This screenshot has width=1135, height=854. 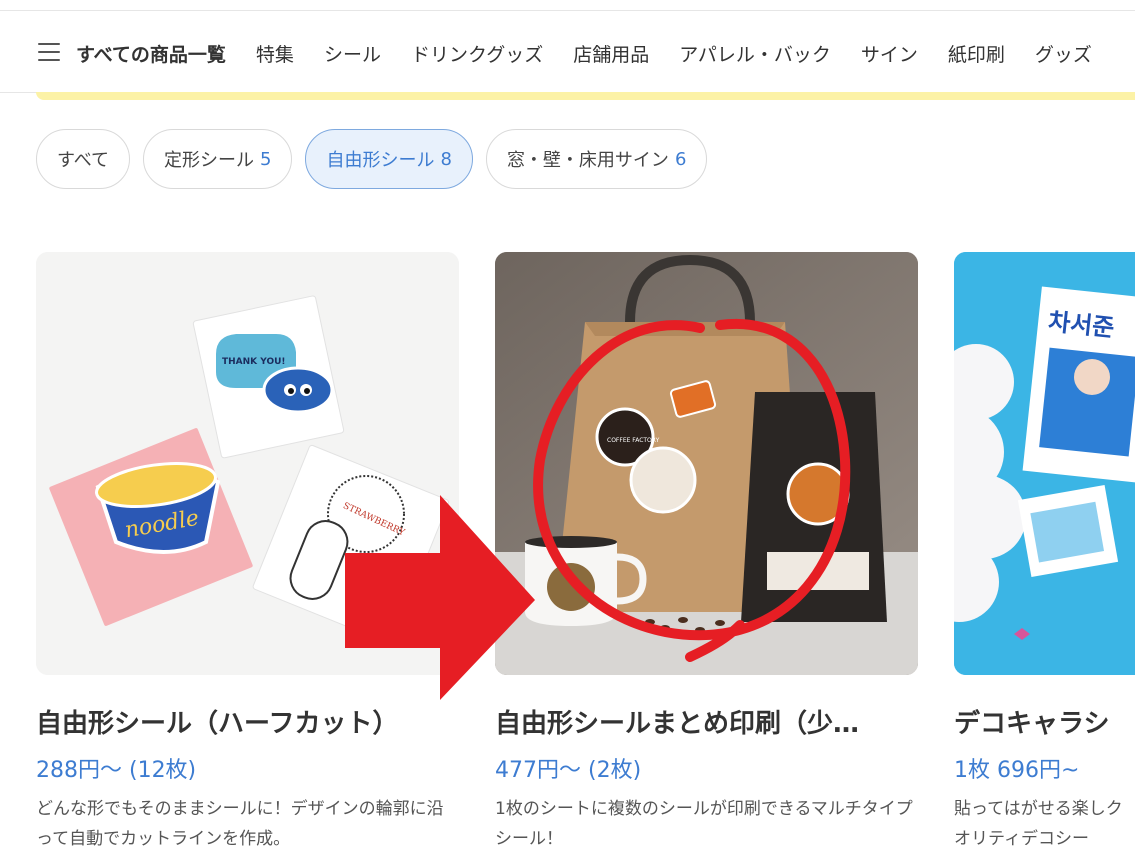 I want to click on product-title: デコキャラシ, so click(x=1044, y=721).